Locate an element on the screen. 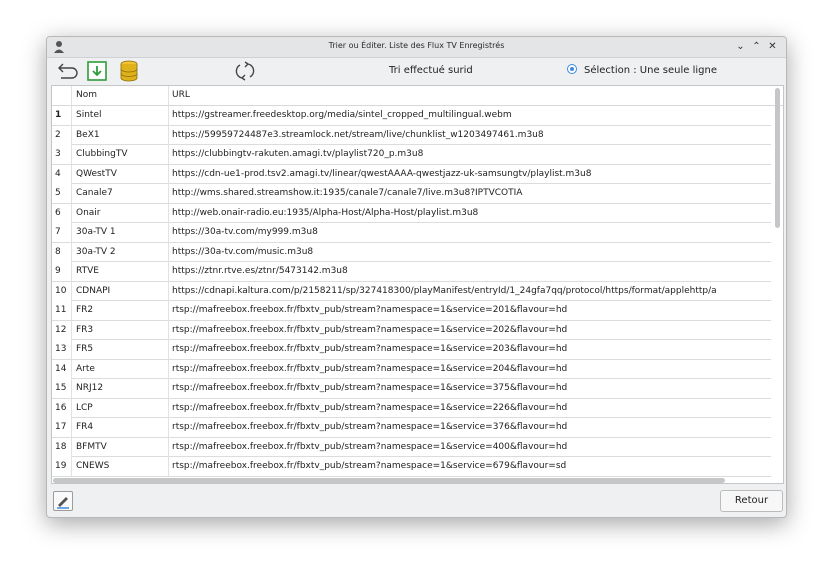 This screenshot has width=832, height=570. table-row: 7 30a-TV 1 https://30a-tv.com/my999.m3u8 is located at coordinates (411, 233).